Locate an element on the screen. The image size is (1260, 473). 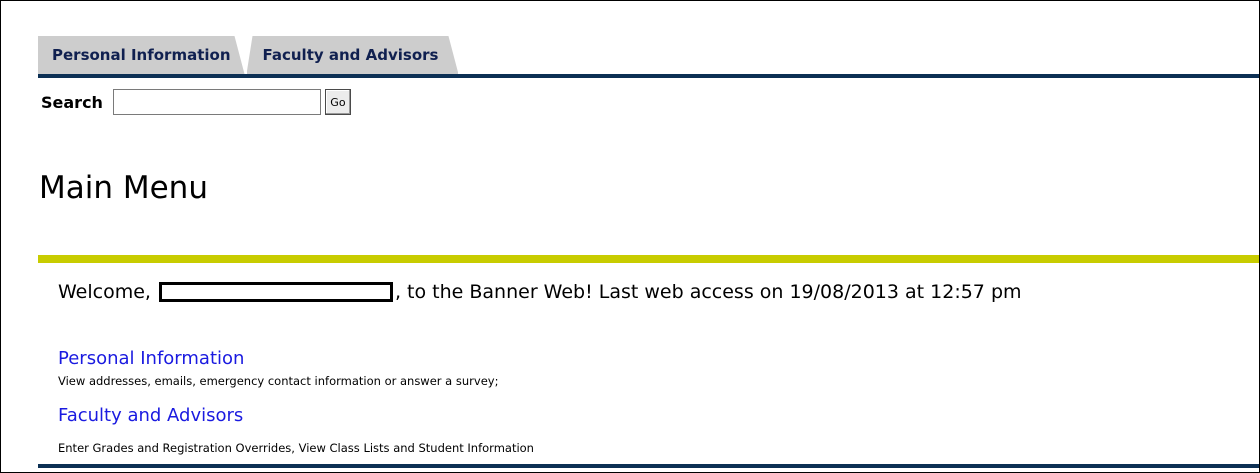
tab-personal-information: Personal Information is located at coordinates (141, 55).